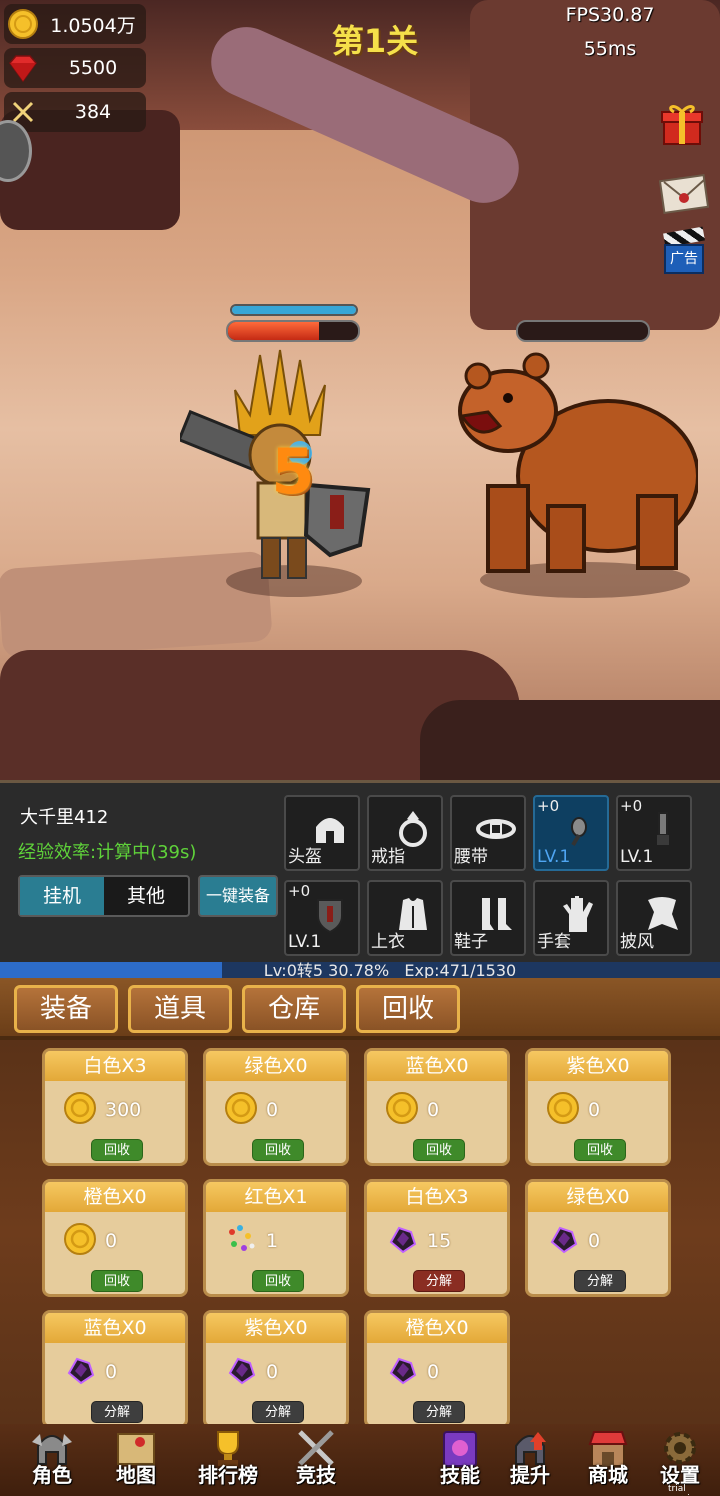 The height and width of the screenshot is (1496, 720). I want to click on hero-mp-bar, so click(294, 310).